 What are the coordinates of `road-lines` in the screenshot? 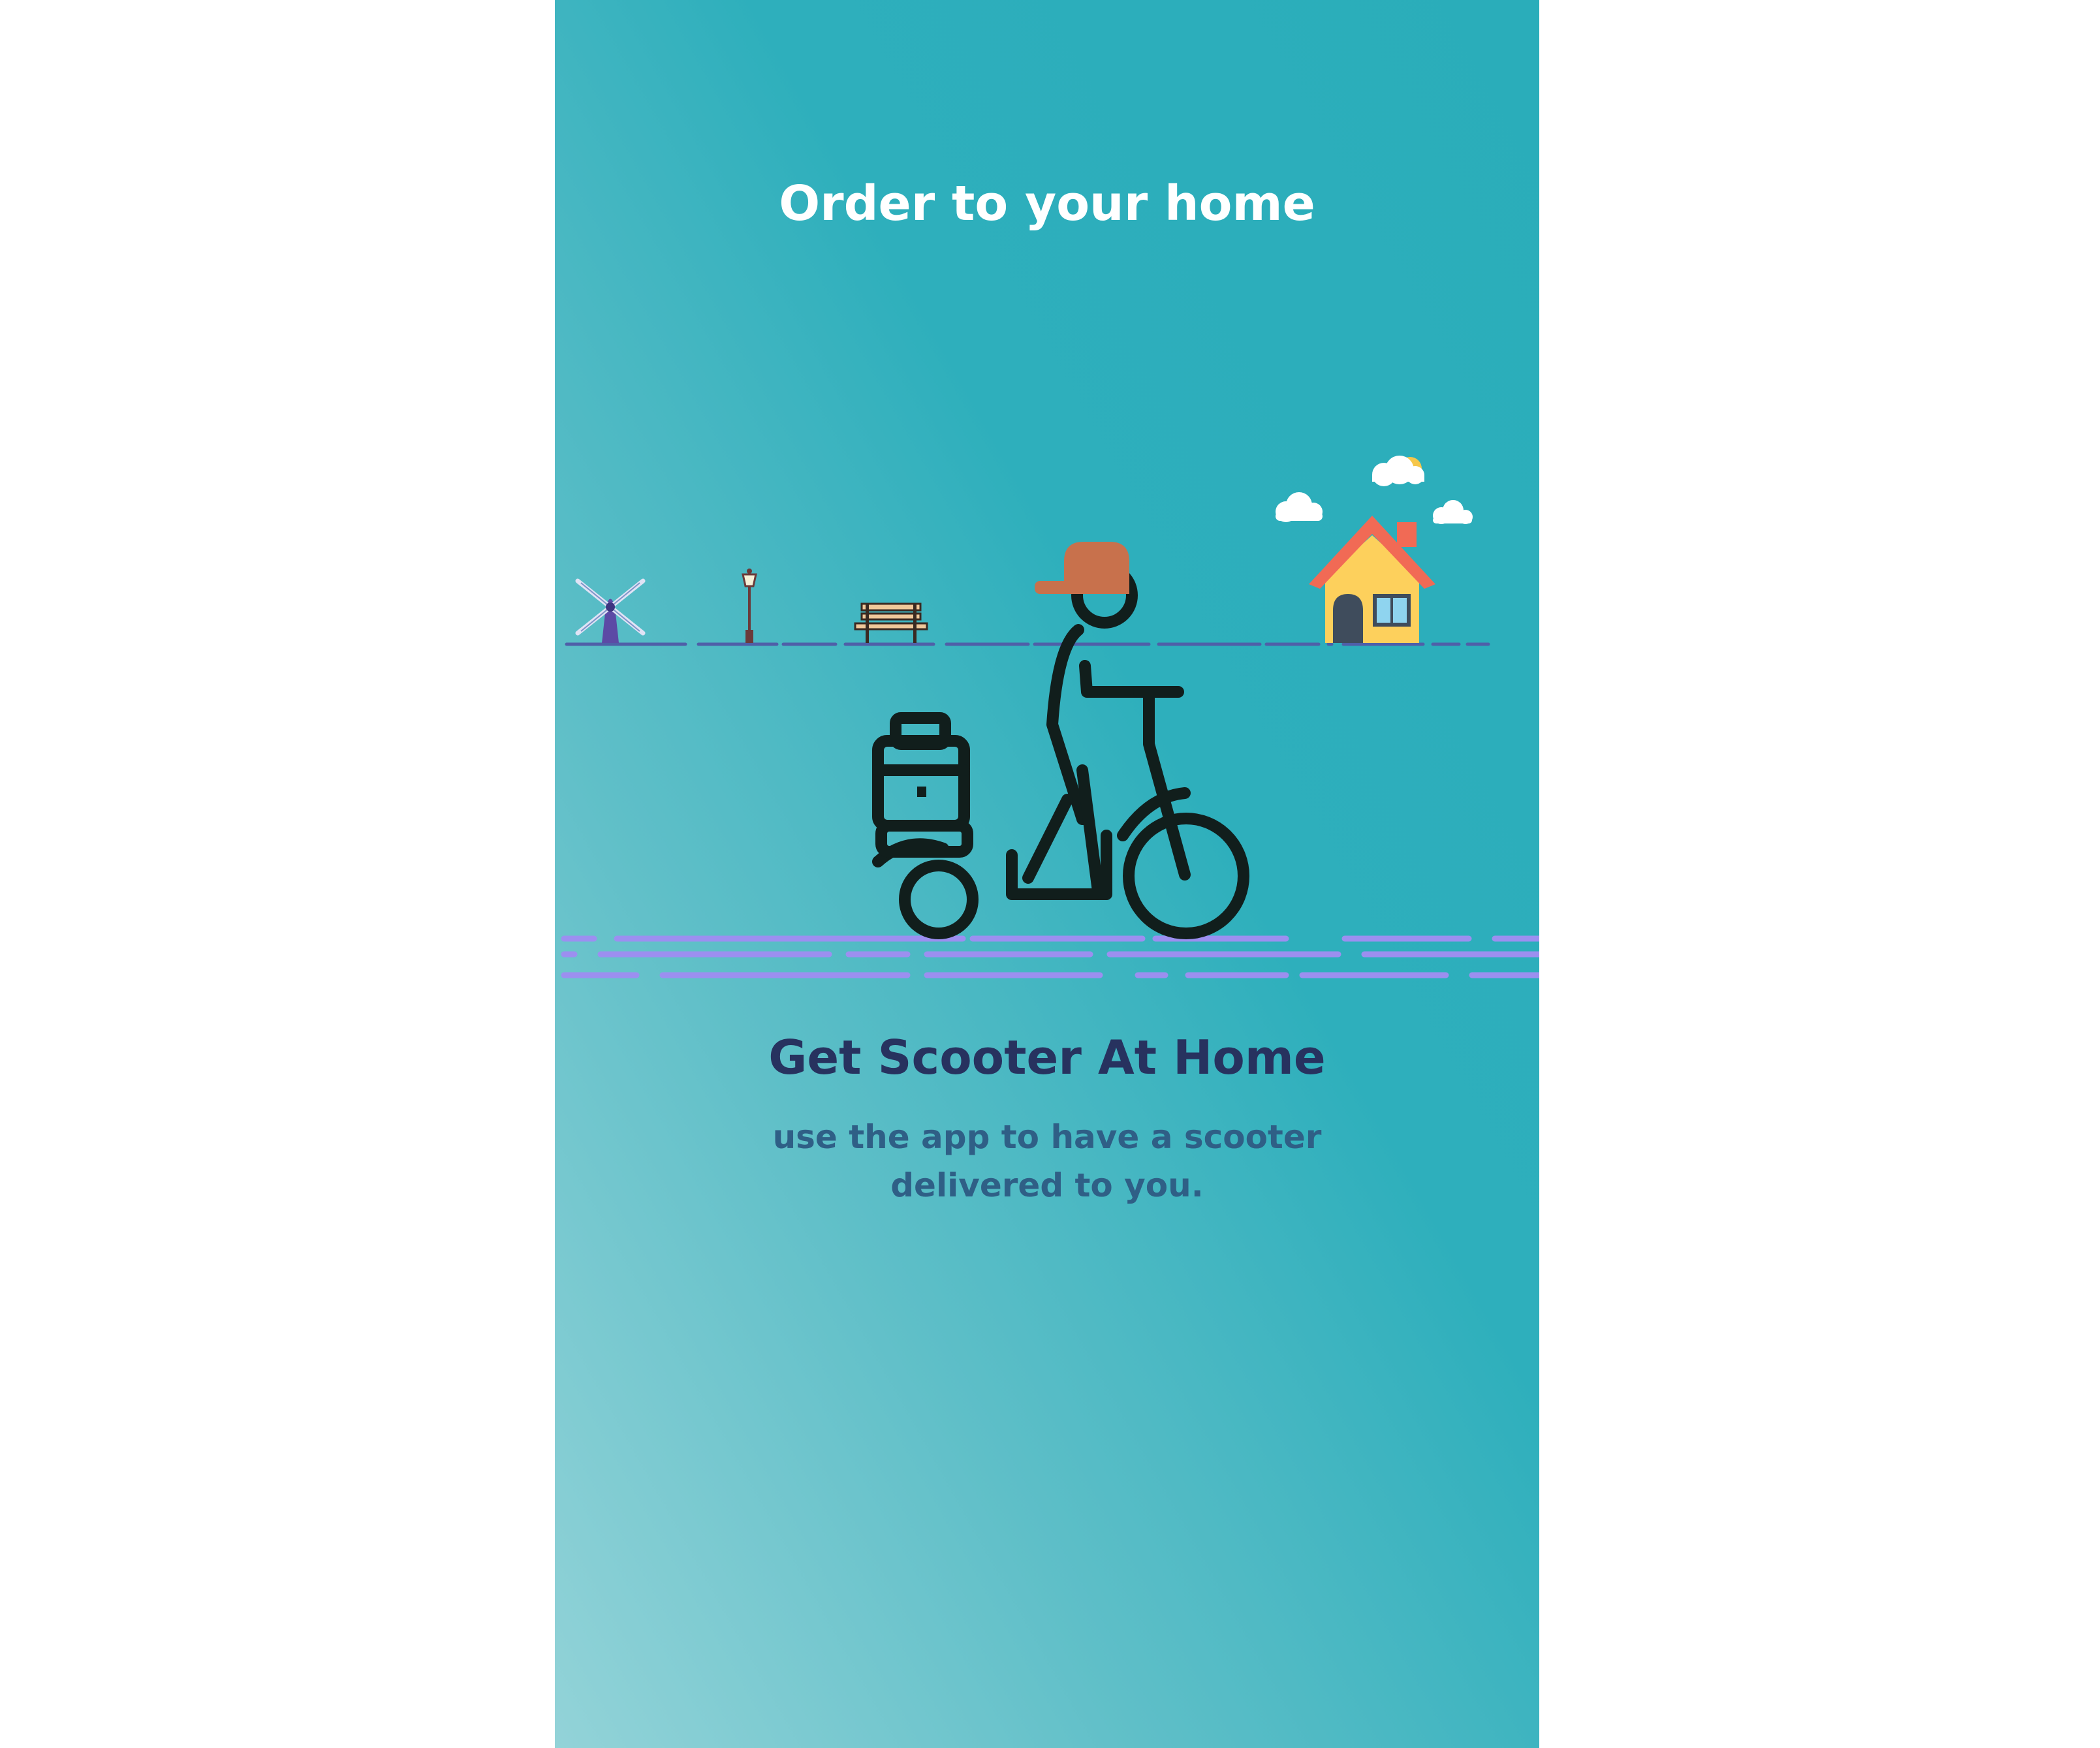 It's located at (1050, 956).